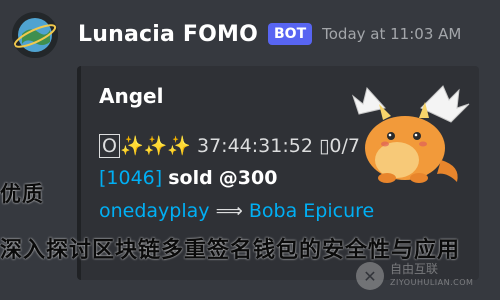 The height and width of the screenshot is (300, 500). What do you see at coordinates (432, 282) in the screenshot?
I see `watermark-english: ZIYOUHULIAN.COM` at bounding box center [432, 282].